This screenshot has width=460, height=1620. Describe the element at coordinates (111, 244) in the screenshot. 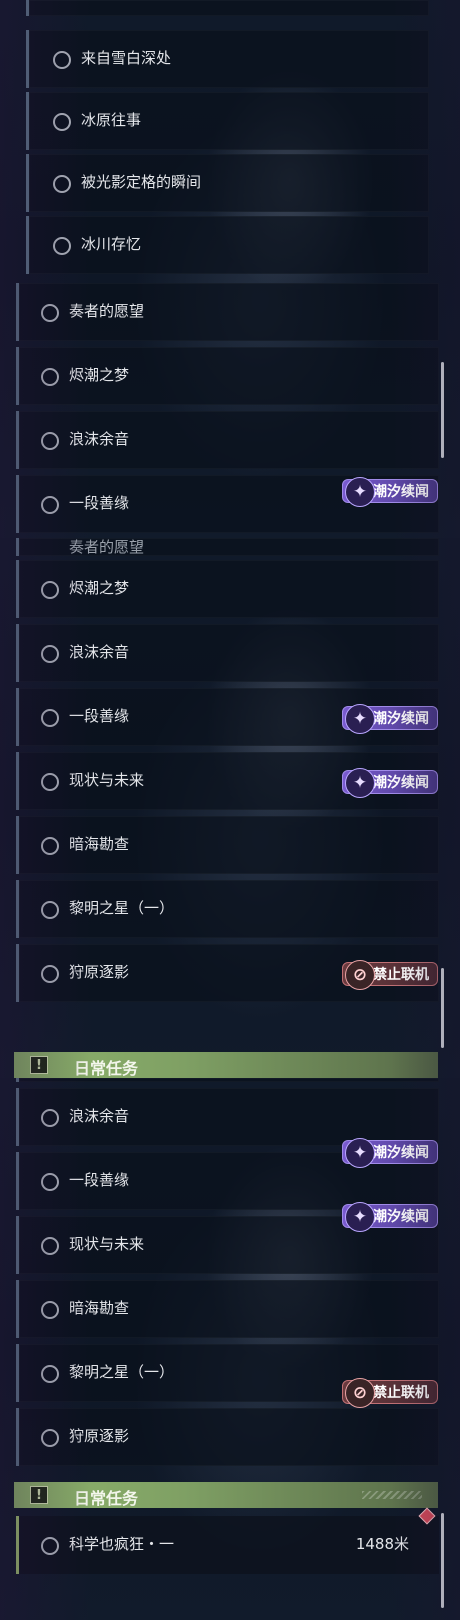

I see `quest-label: 冰川存忆` at that location.